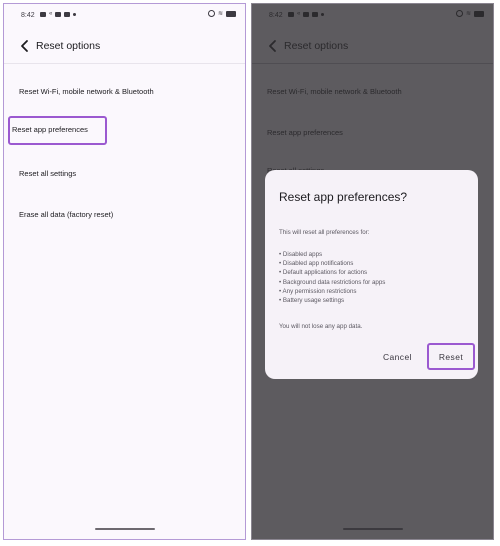 Image resolution: width=500 pixels, height=546 pixels. I want to click on dialog-note: You will not lose any app data., so click(321, 326).